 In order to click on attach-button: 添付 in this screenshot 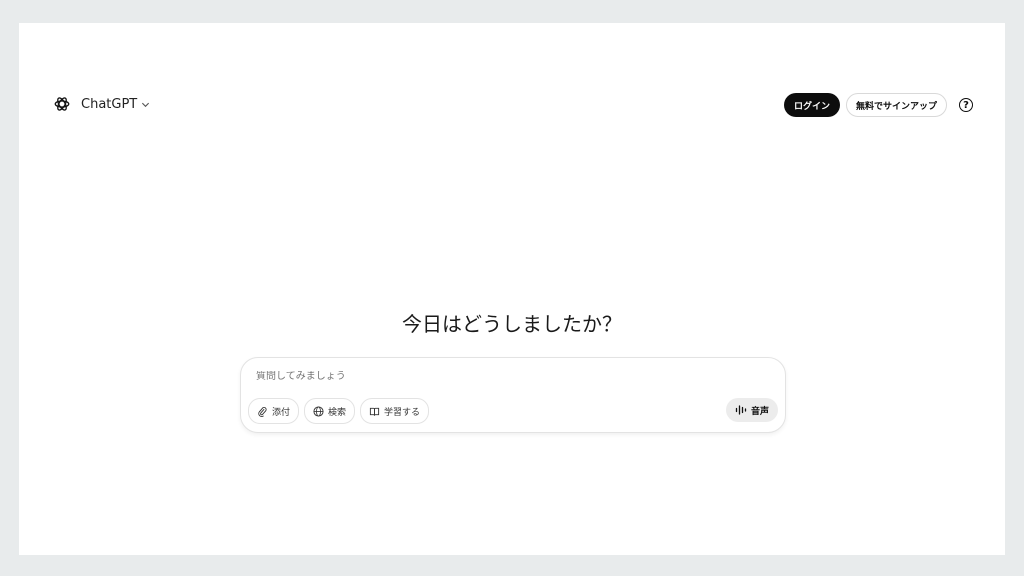, I will do `click(274, 411)`.